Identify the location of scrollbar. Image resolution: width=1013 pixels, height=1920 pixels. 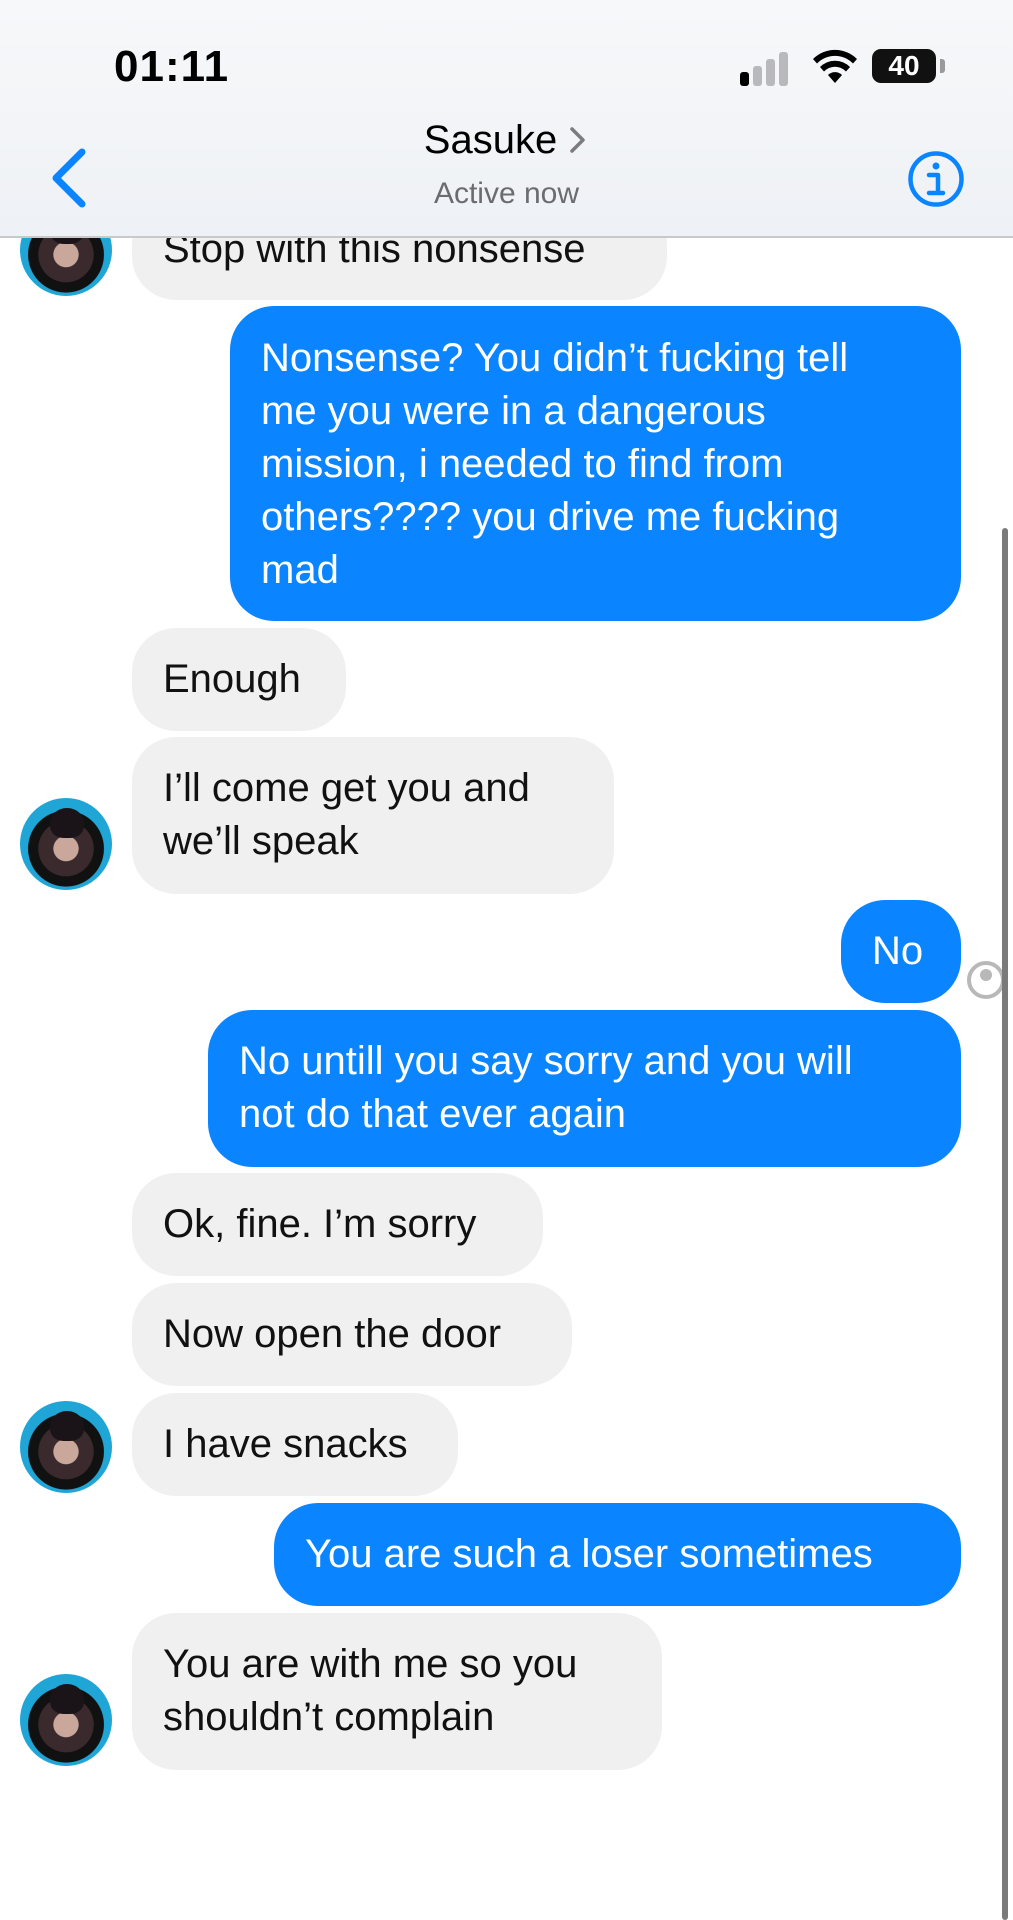
(1005, 1224).